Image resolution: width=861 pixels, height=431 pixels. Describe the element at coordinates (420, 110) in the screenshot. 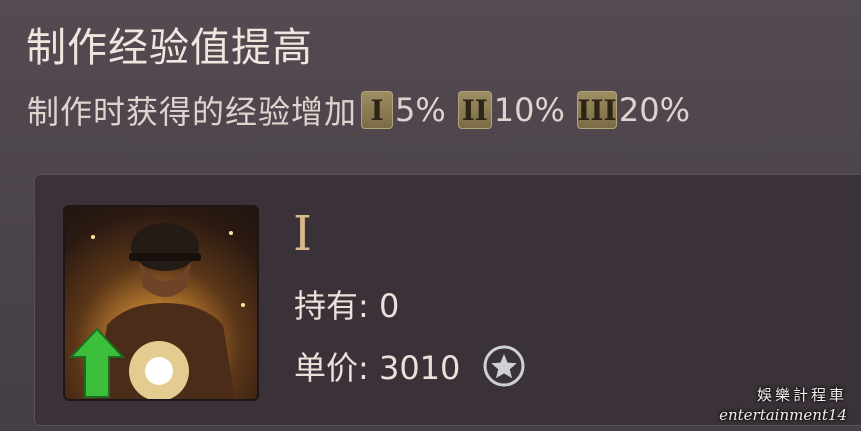

I see `tier-1-value: 5%` at that location.